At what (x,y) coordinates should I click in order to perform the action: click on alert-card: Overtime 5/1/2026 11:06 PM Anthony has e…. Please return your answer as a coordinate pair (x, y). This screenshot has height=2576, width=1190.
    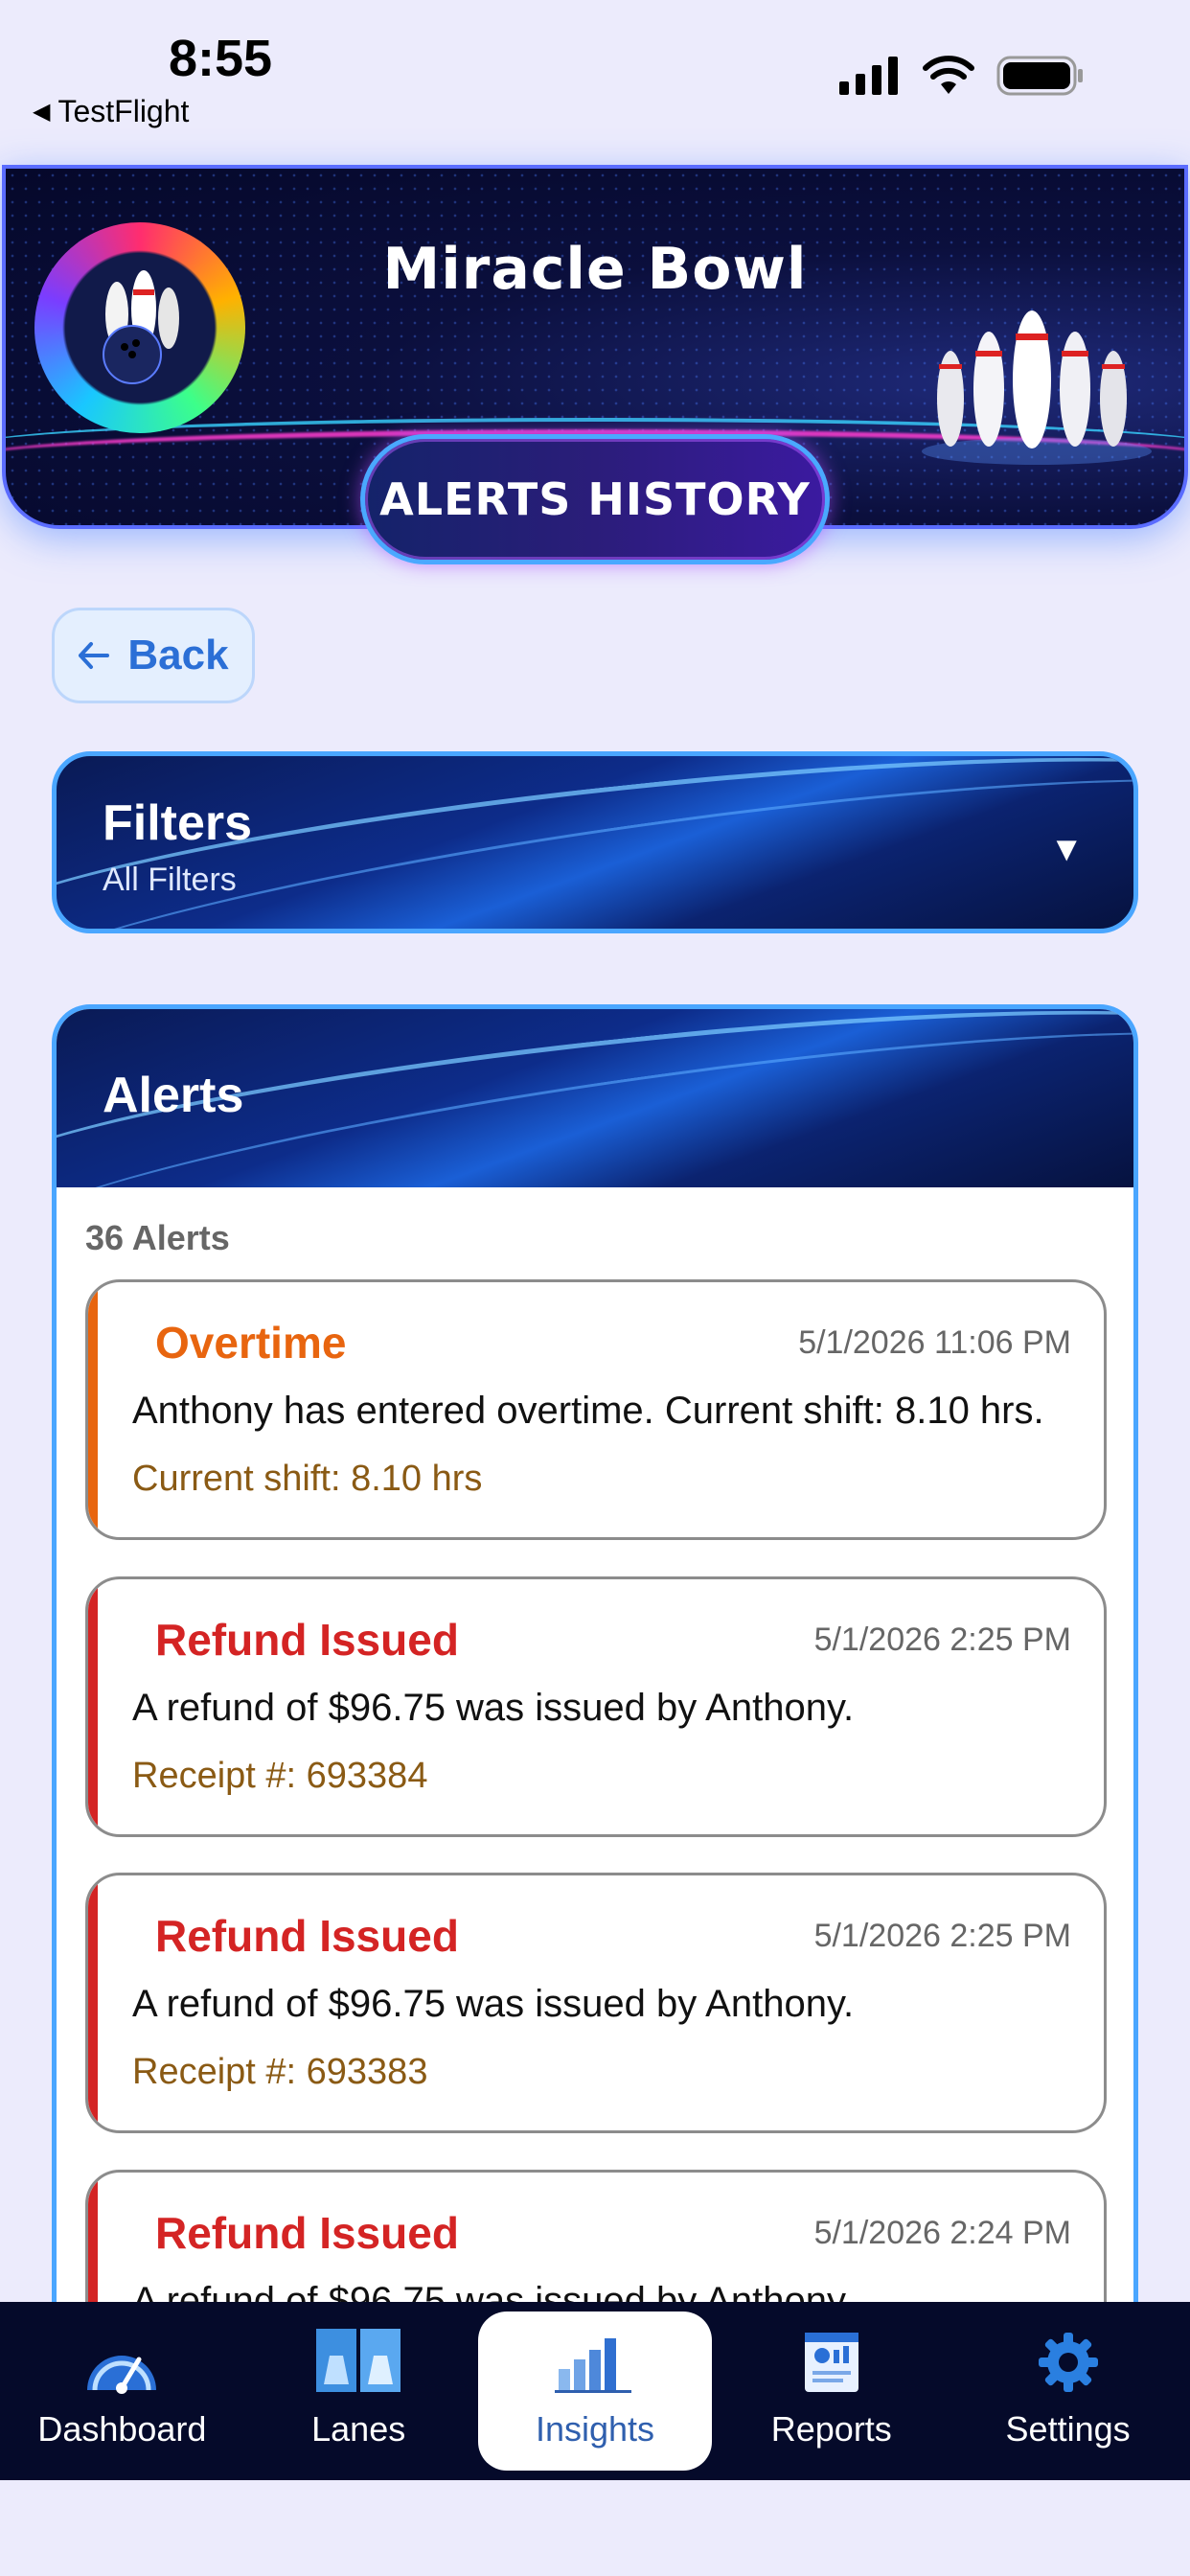
    Looking at the image, I should click on (596, 1410).